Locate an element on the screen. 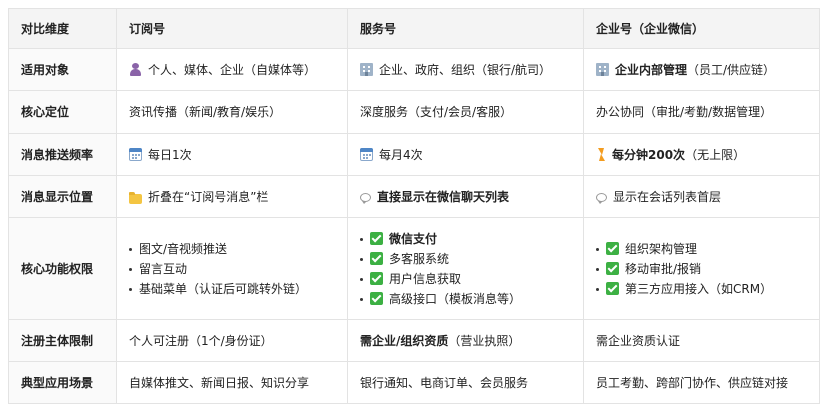 The width and height of the screenshot is (833, 419). cell-enterprise: 企业内部管理（员工/供应链） is located at coordinates (701, 69).